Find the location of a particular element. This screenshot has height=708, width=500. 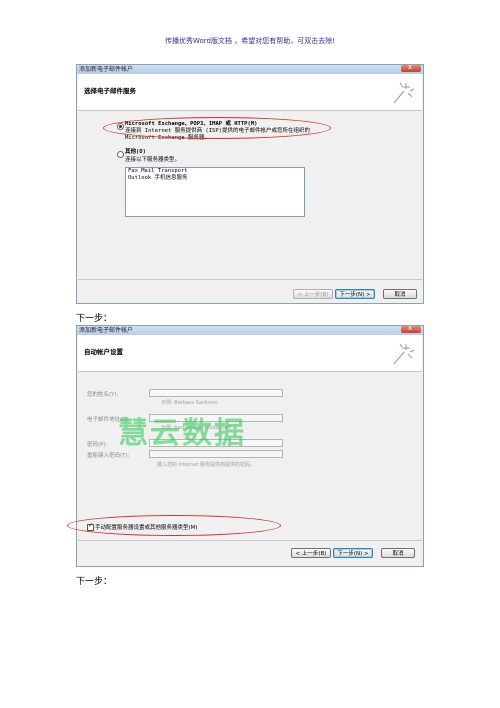

option2-desc: 连接以下服务器类型。 is located at coordinates (153, 160).